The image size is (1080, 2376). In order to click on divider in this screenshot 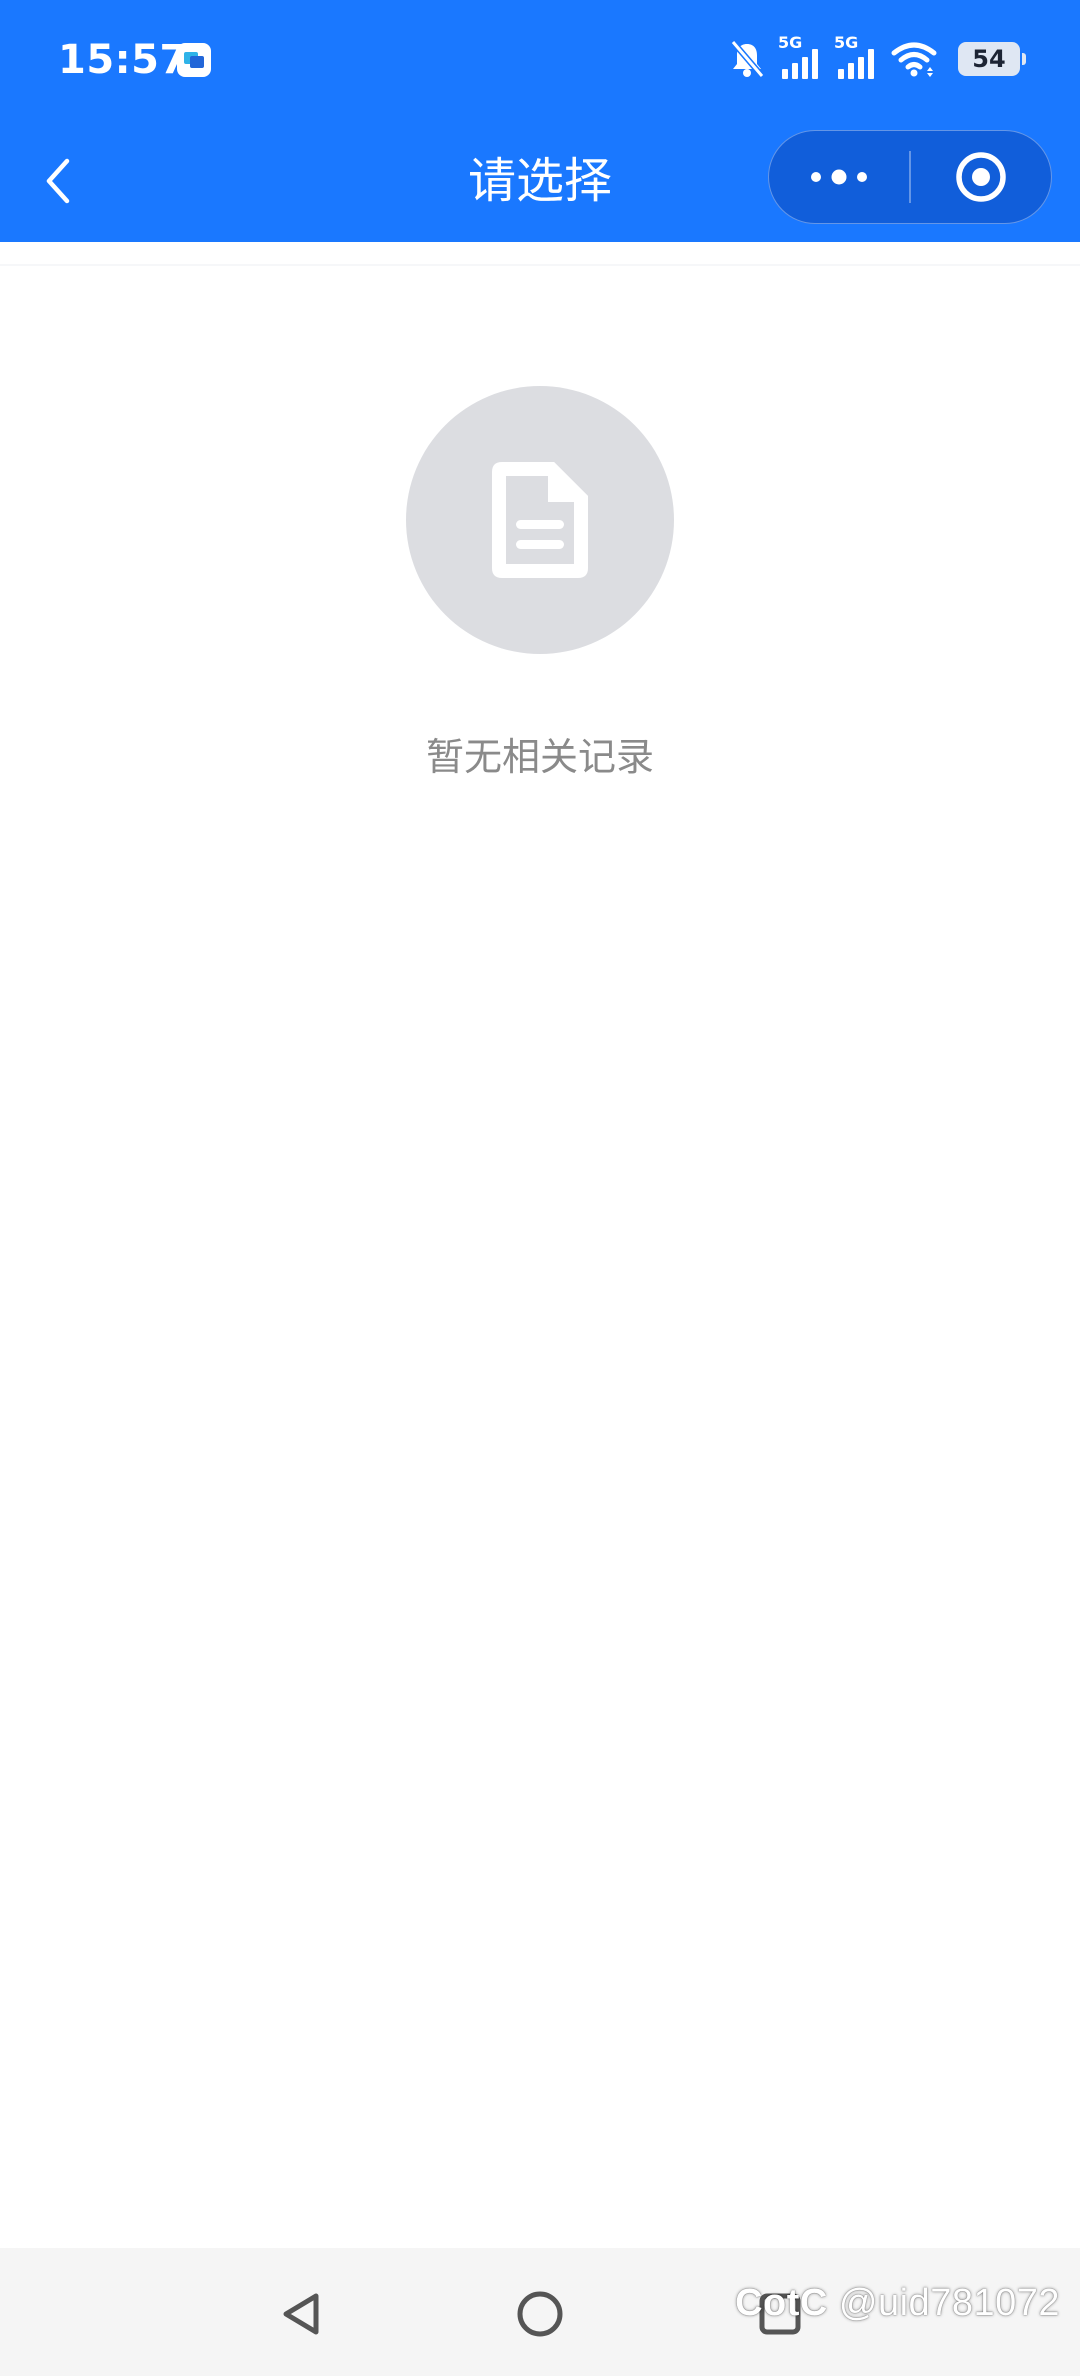, I will do `click(540, 265)`.